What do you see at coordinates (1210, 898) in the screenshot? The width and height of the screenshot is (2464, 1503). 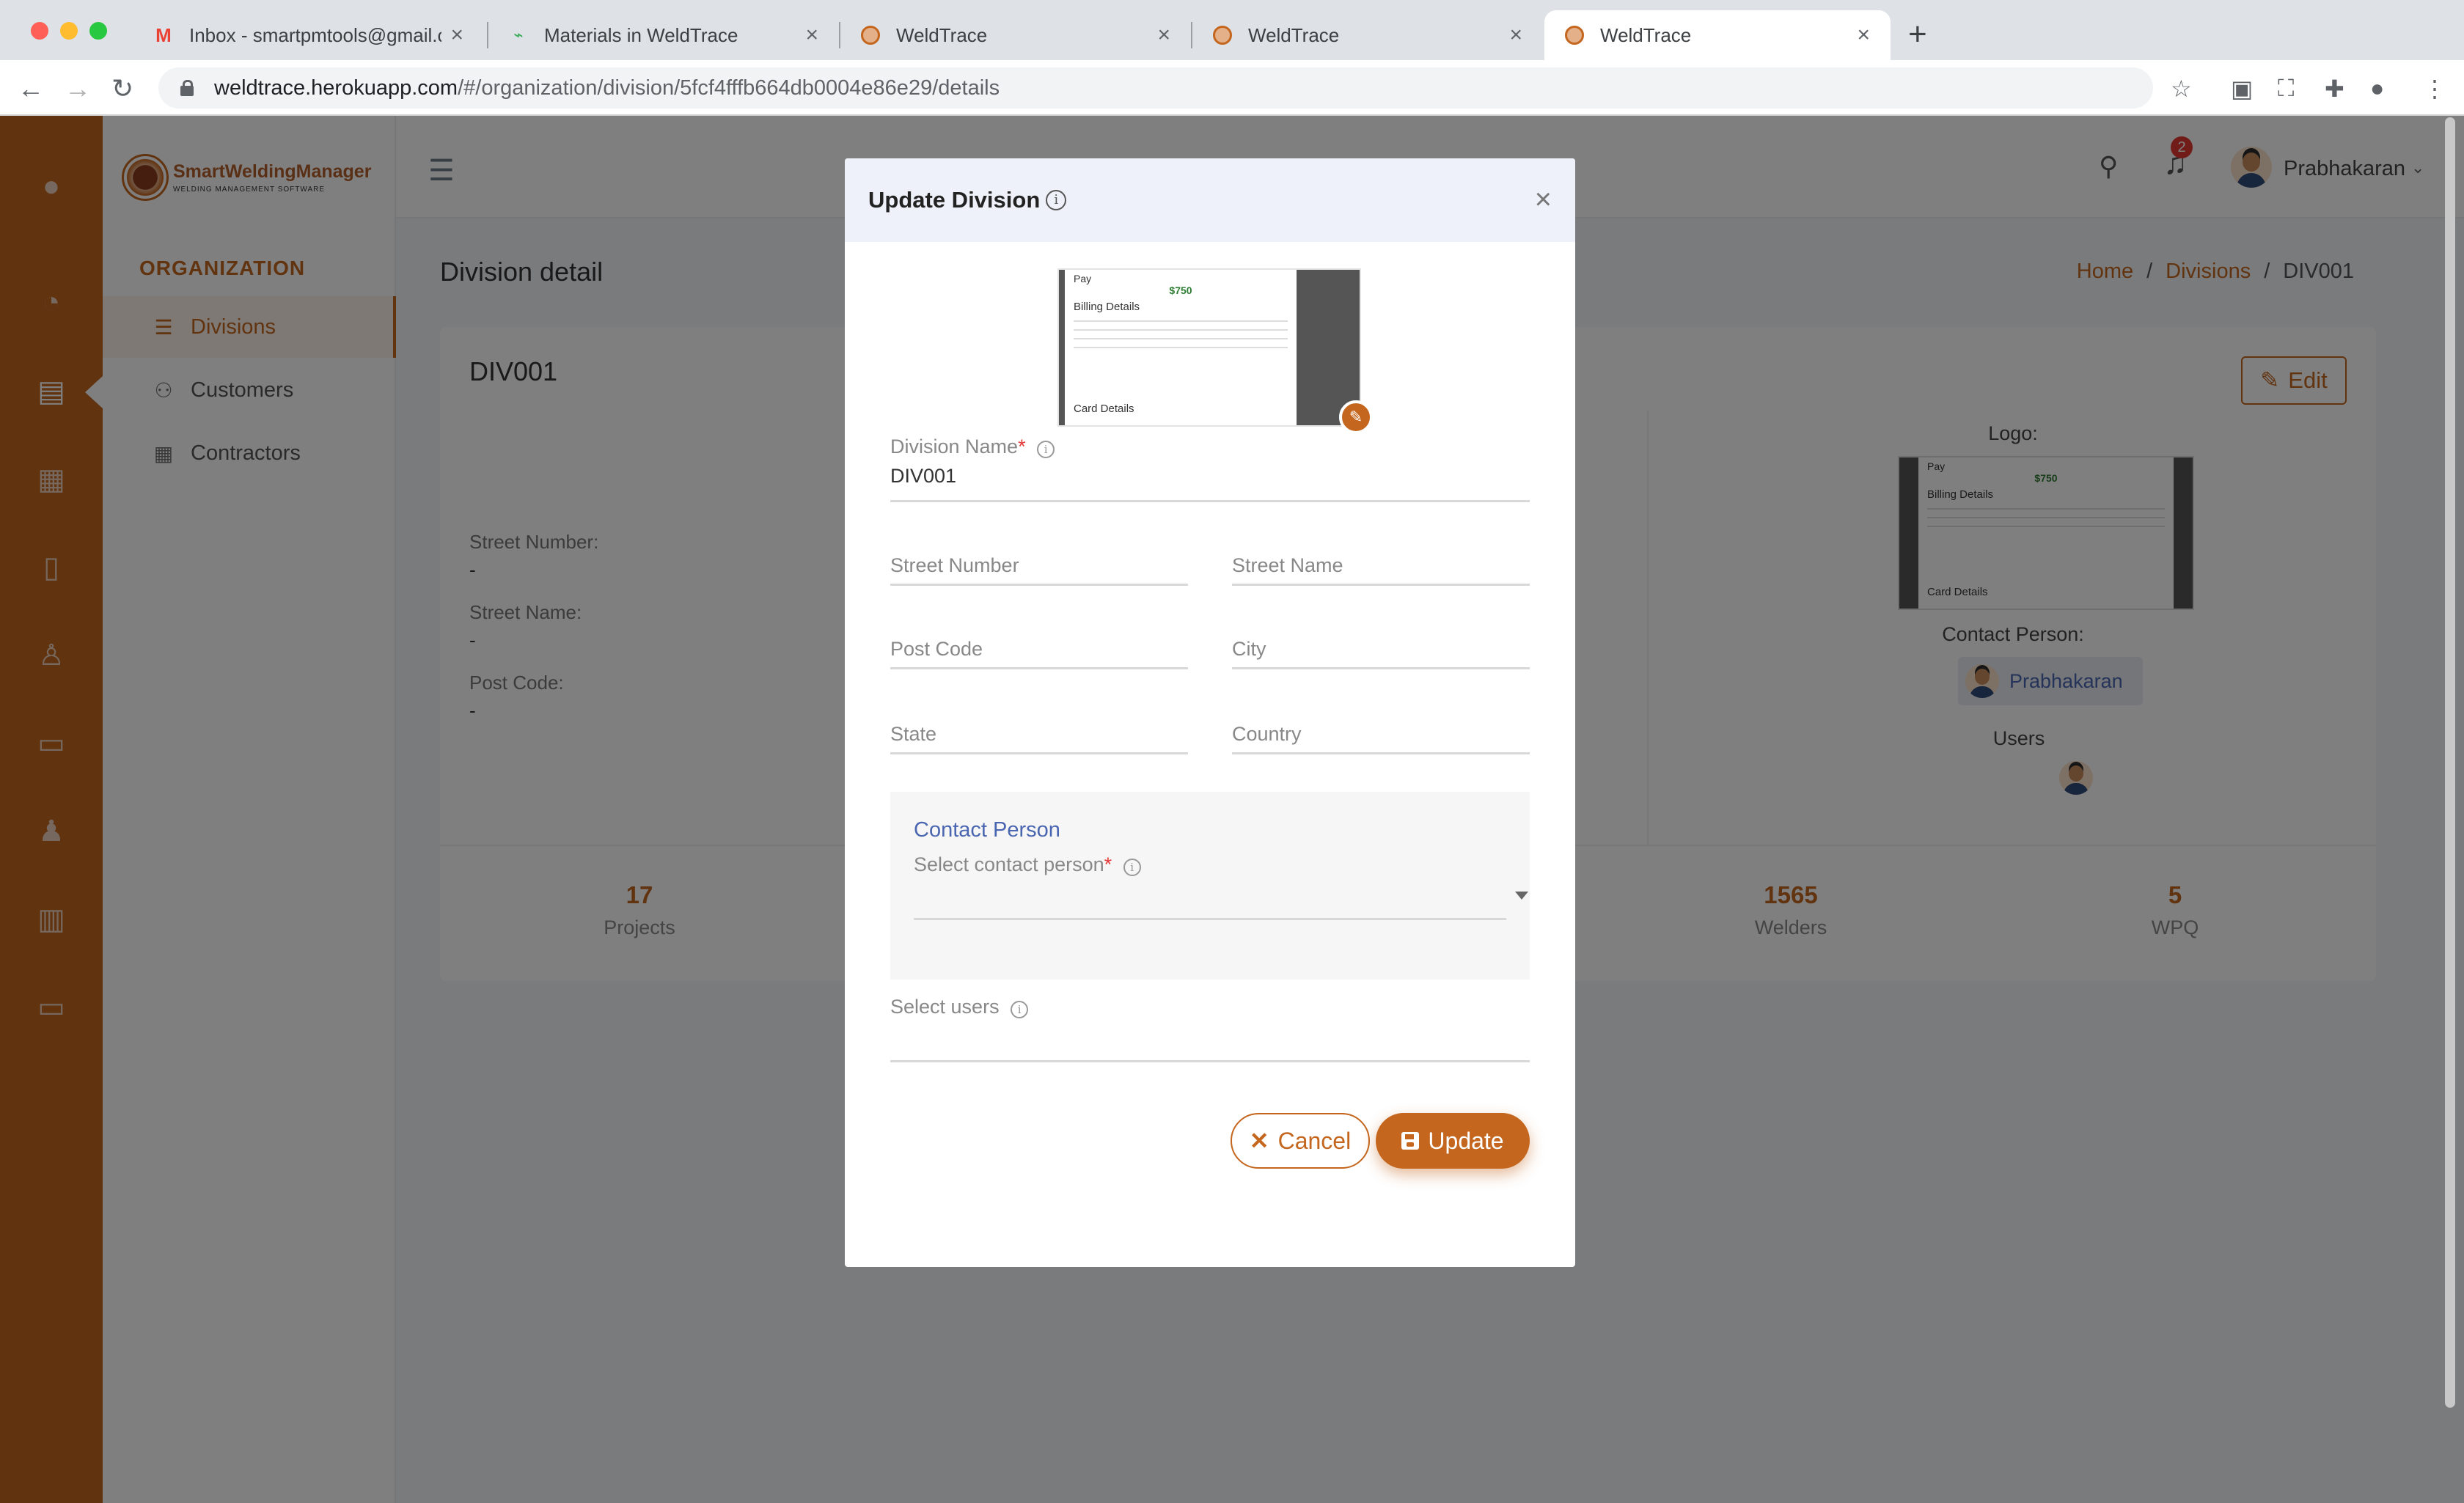 I see `contact-person-select` at bounding box center [1210, 898].